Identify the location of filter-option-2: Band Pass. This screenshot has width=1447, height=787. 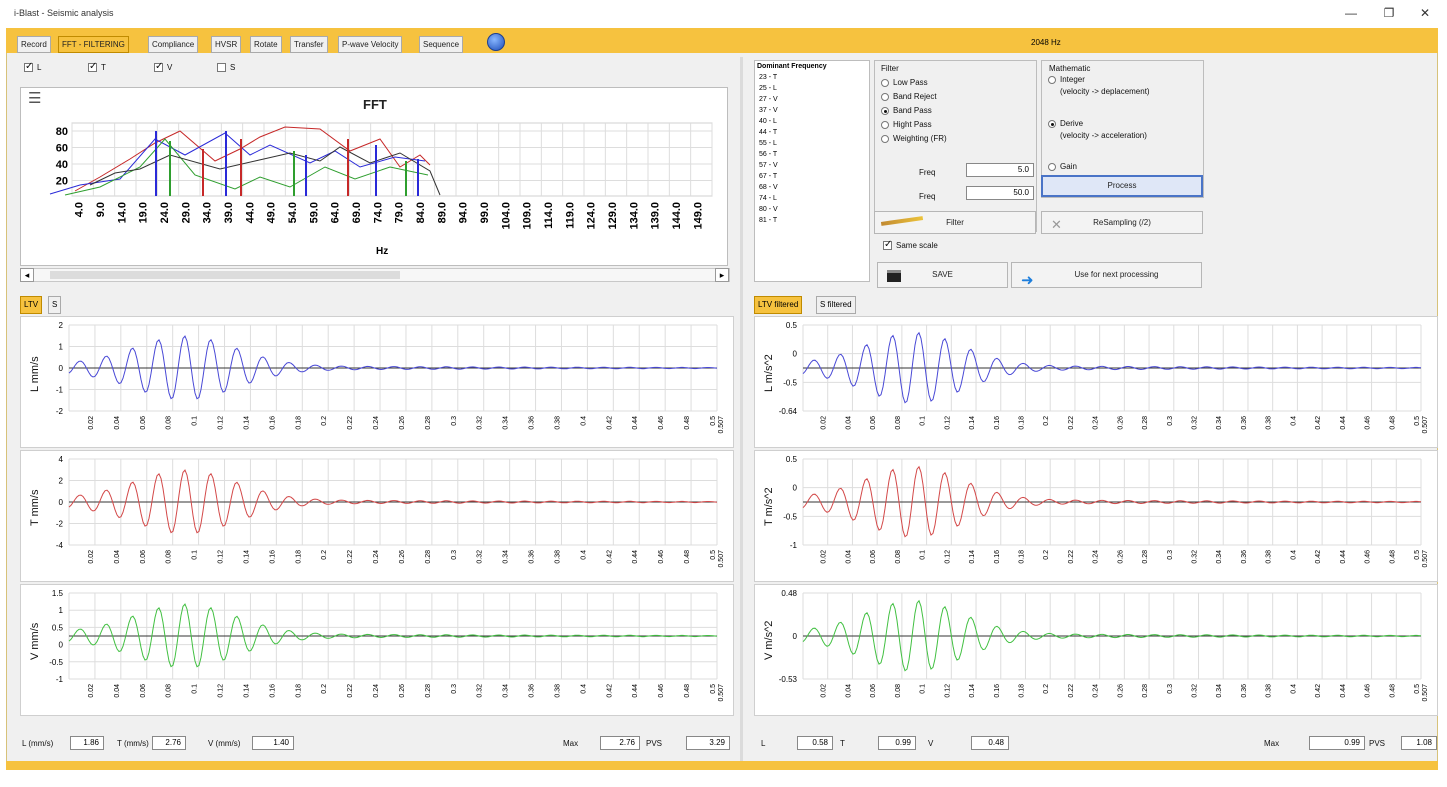
(906, 110).